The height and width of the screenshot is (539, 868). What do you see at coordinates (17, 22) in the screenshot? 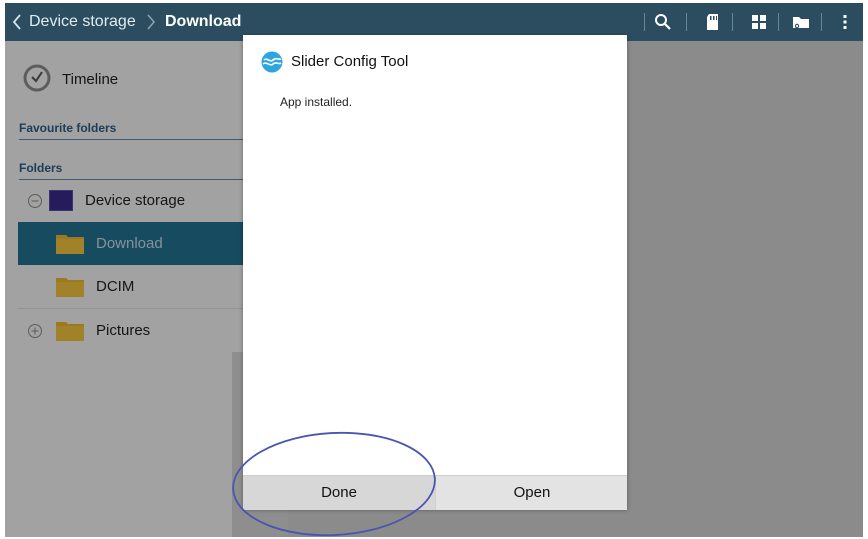
I see `back-arrow-icon` at bounding box center [17, 22].